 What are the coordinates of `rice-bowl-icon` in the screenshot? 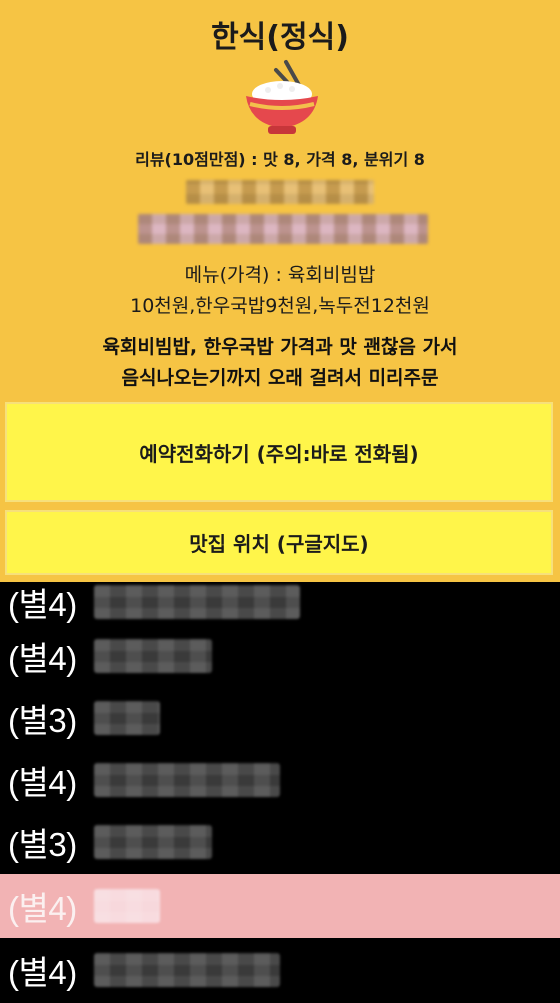 It's located at (282, 97).